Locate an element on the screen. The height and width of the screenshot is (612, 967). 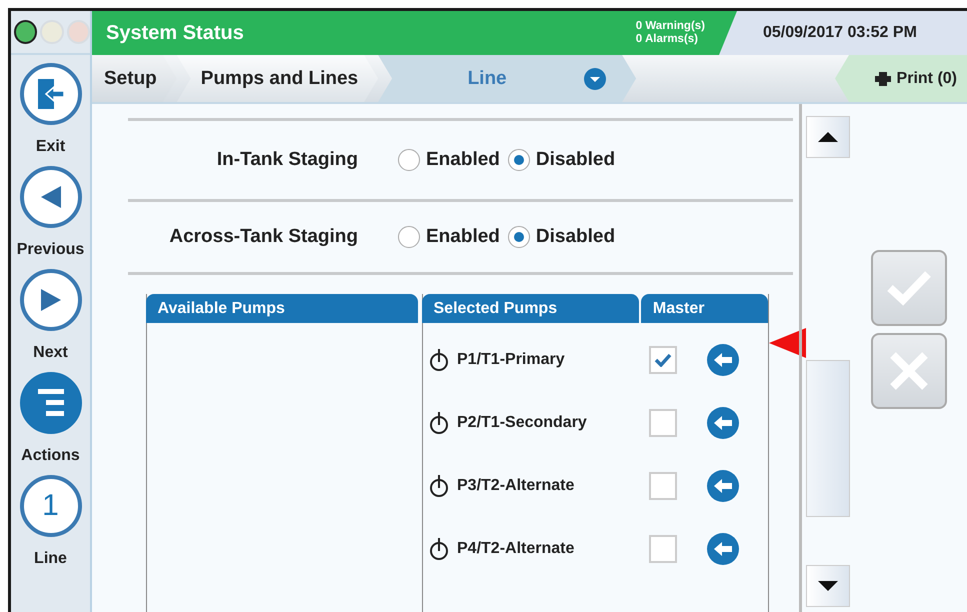
setting-label: In-Tank Staging is located at coordinates (287, 160).